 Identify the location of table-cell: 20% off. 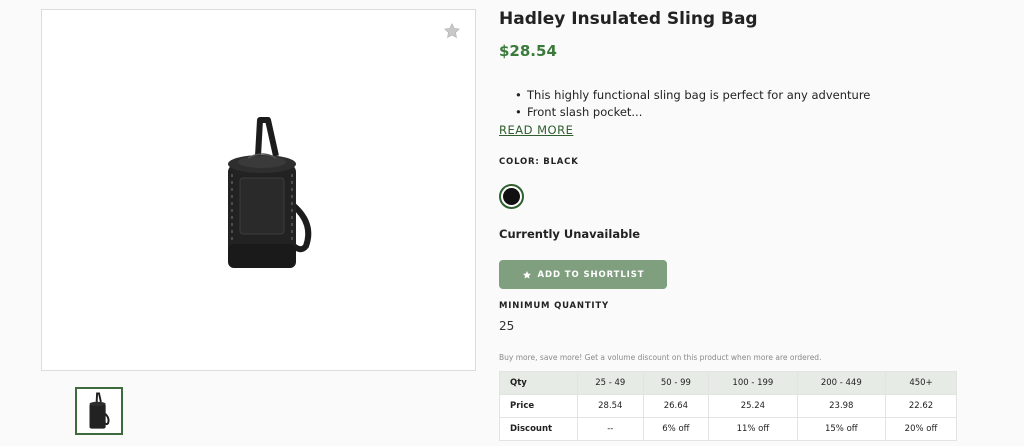
(921, 429).